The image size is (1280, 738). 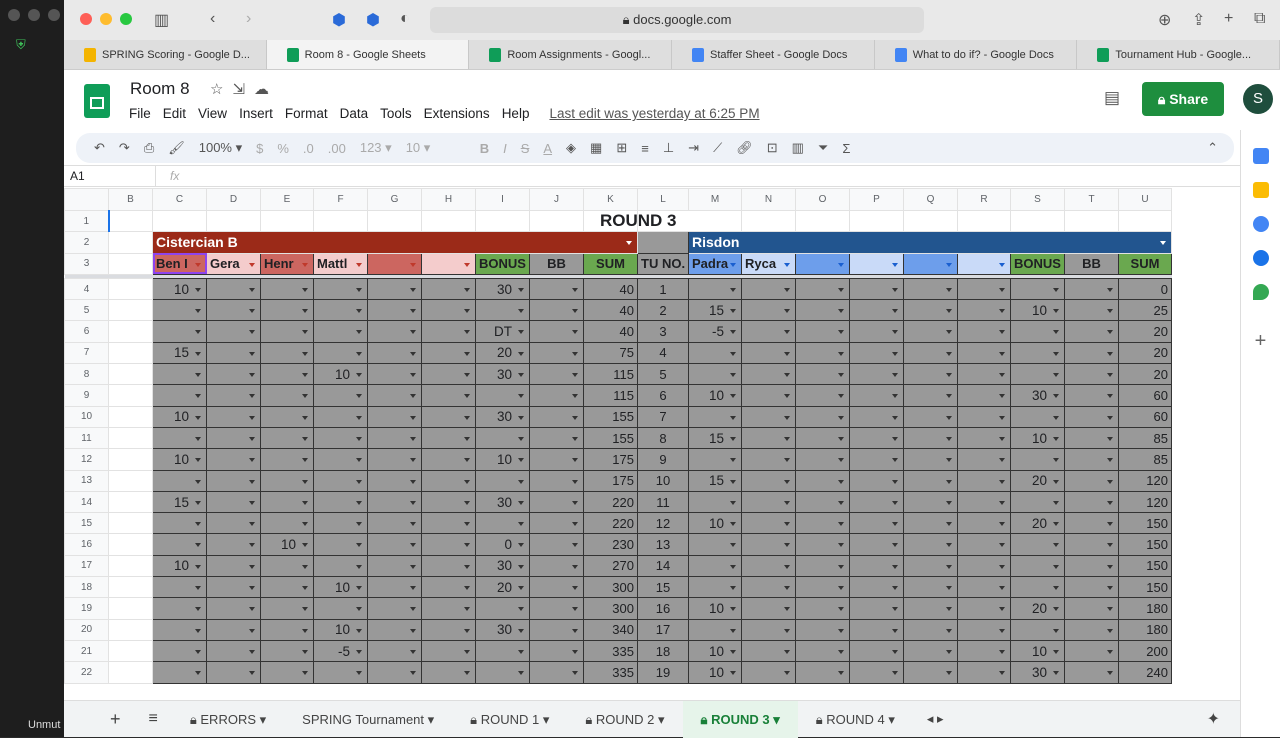 I want to click on filter-icon: ⏷, so click(x=823, y=148).